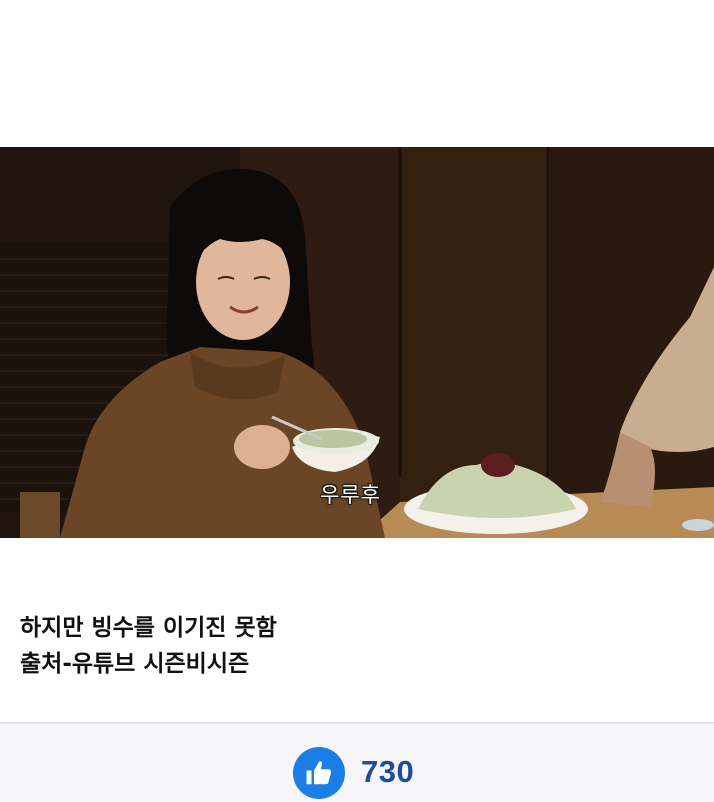 Image resolution: width=714 pixels, height=802 pixels. I want to click on caption-line-2: 출처-유튜브 시즌비시즌, so click(135, 664).